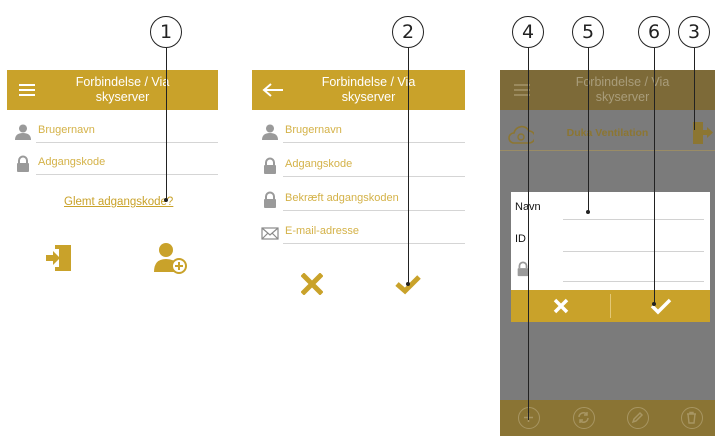 This screenshot has height=436, width=715. What do you see at coordinates (166, 32) in the screenshot?
I see `callout-1: 1` at bounding box center [166, 32].